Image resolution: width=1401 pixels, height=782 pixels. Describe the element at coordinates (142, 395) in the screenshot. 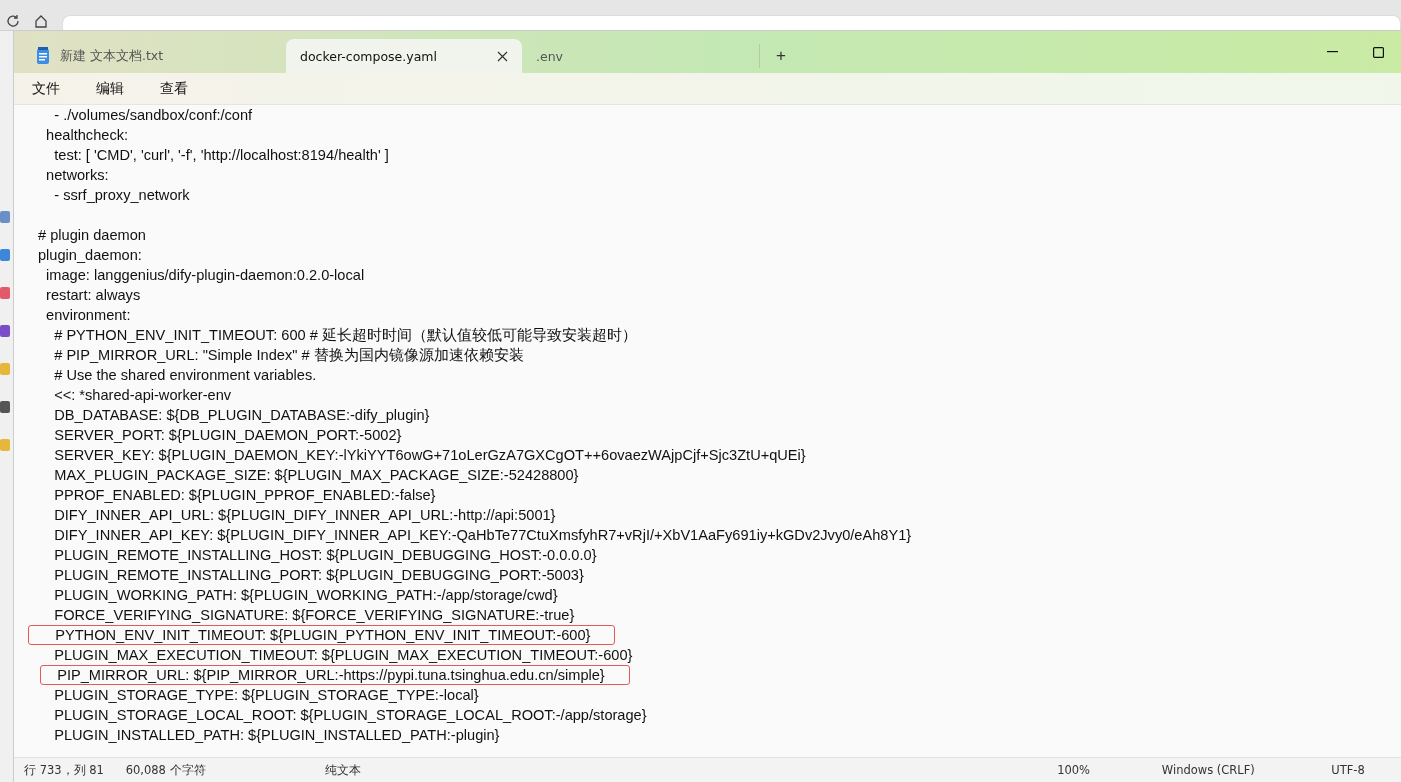

I see `code-line: <<: *shared-api-worker-env` at that location.